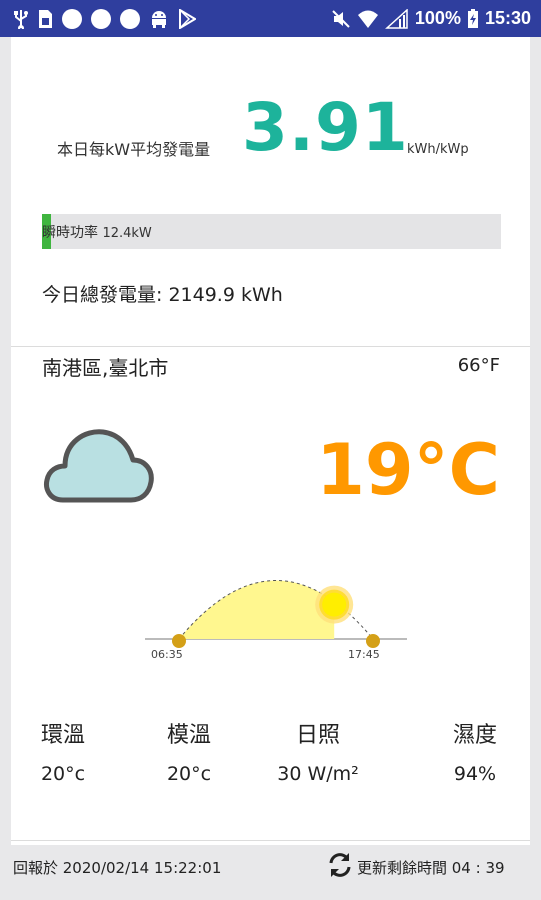 This screenshot has height=900, width=541. I want to click on total-generation: 今日總發電量: 2149.9 kWh, so click(162, 295).